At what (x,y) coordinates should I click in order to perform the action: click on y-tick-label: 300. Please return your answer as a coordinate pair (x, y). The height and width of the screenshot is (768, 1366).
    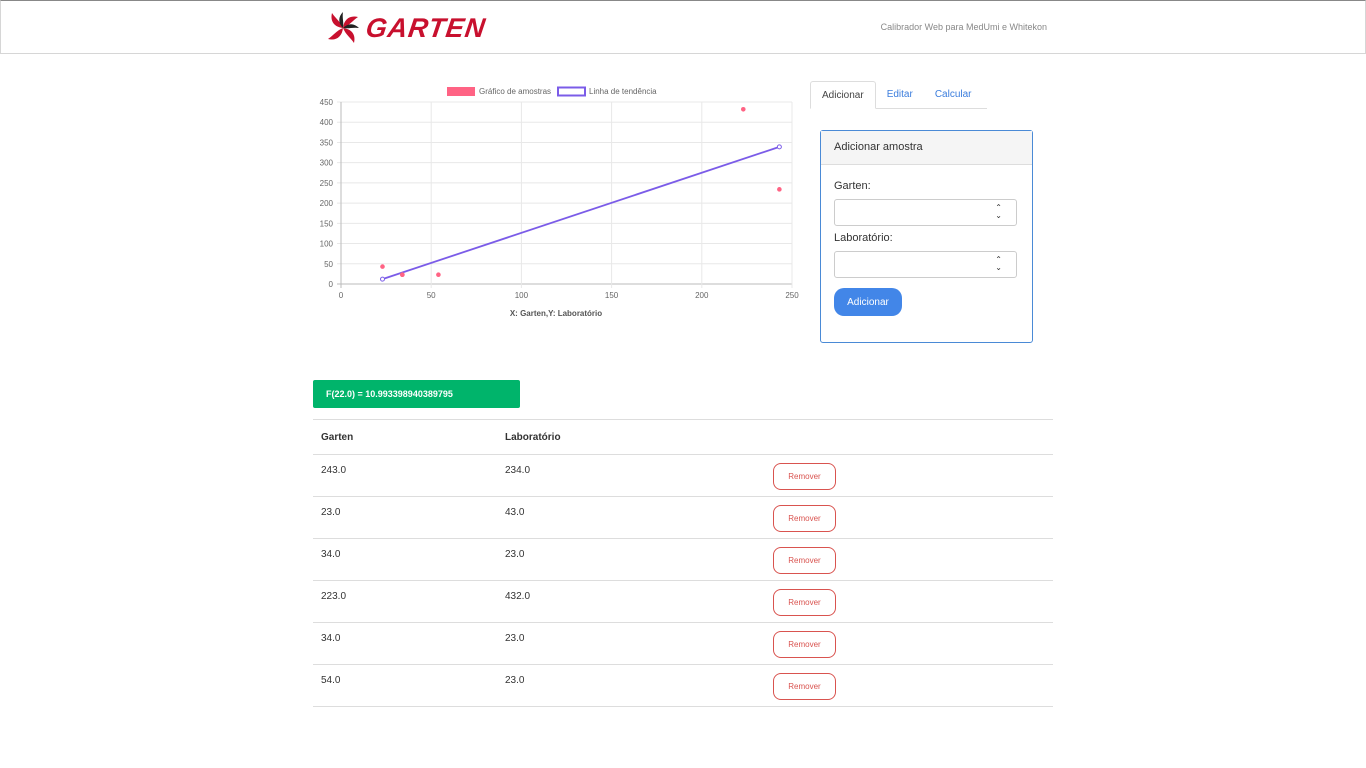
    Looking at the image, I should click on (327, 163).